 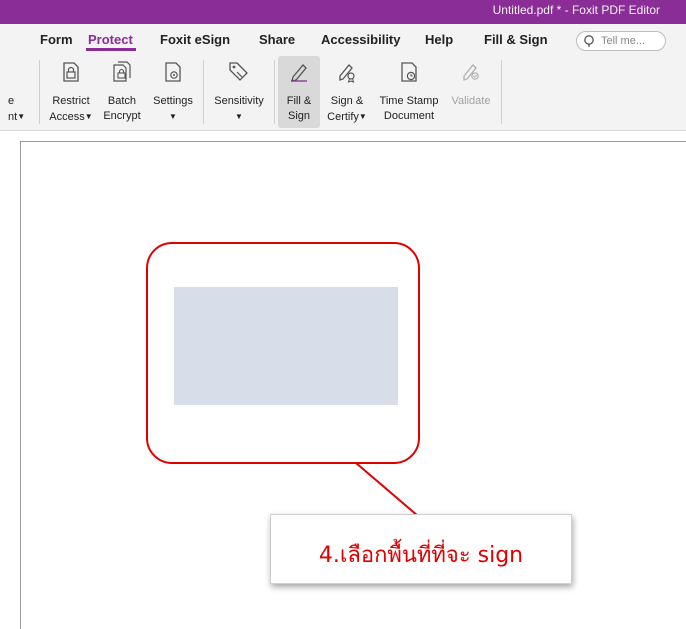 What do you see at coordinates (421, 555) in the screenshot?
I see `callout-text: 4.เลือกพื้นที่ที่จะ sign` at bounding box center [421, 555].